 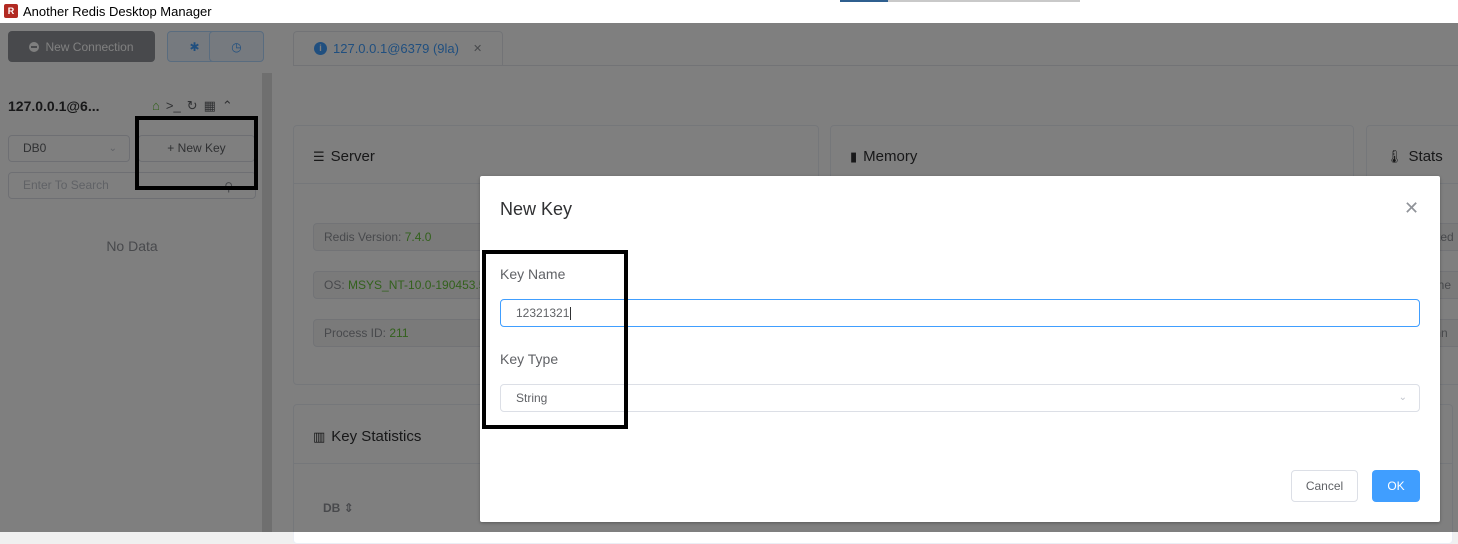 What do you see at coordinates (1324, 486) in the screenshot?
I see `cancel-button: Cancel` at bounding box center [1324, 486].